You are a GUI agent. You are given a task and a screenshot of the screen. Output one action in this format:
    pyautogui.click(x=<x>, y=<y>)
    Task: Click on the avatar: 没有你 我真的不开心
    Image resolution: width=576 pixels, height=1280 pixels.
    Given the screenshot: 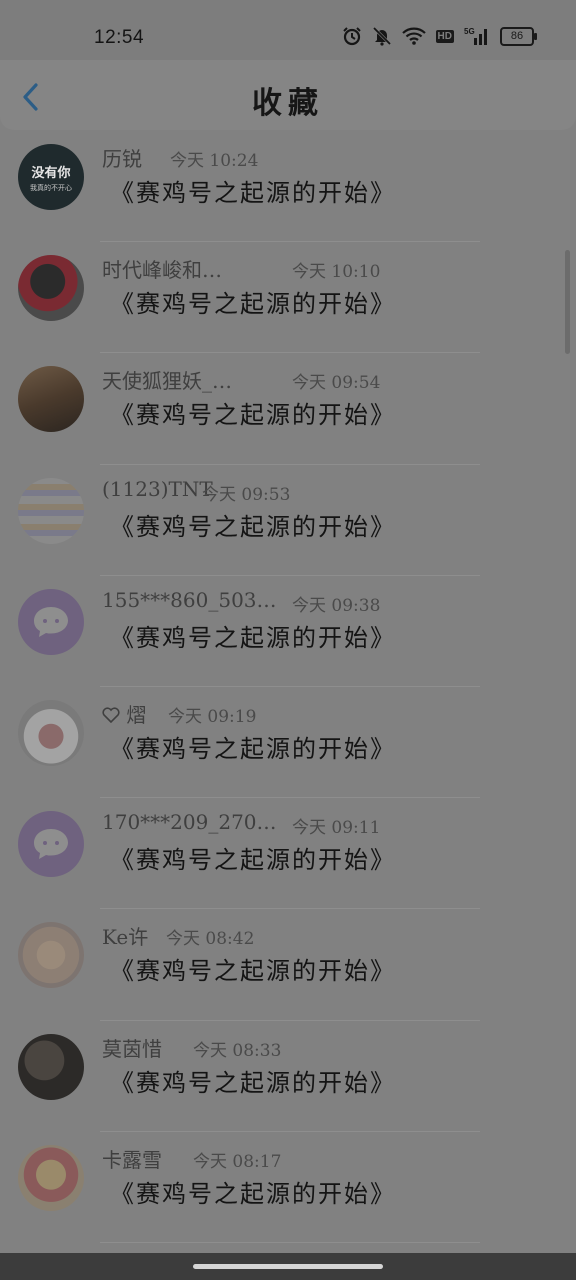 What is the action you would take?
    pyautogui.click(x=51, y=177)
    